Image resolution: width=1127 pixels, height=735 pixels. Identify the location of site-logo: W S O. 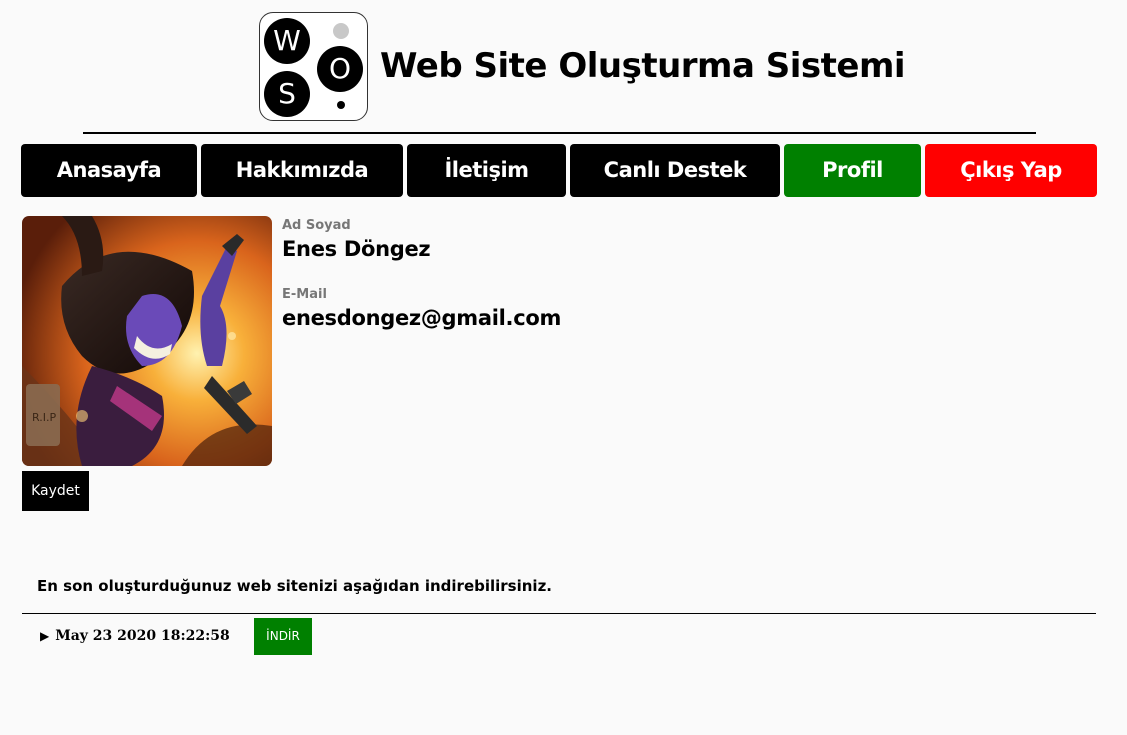
(313, 66).